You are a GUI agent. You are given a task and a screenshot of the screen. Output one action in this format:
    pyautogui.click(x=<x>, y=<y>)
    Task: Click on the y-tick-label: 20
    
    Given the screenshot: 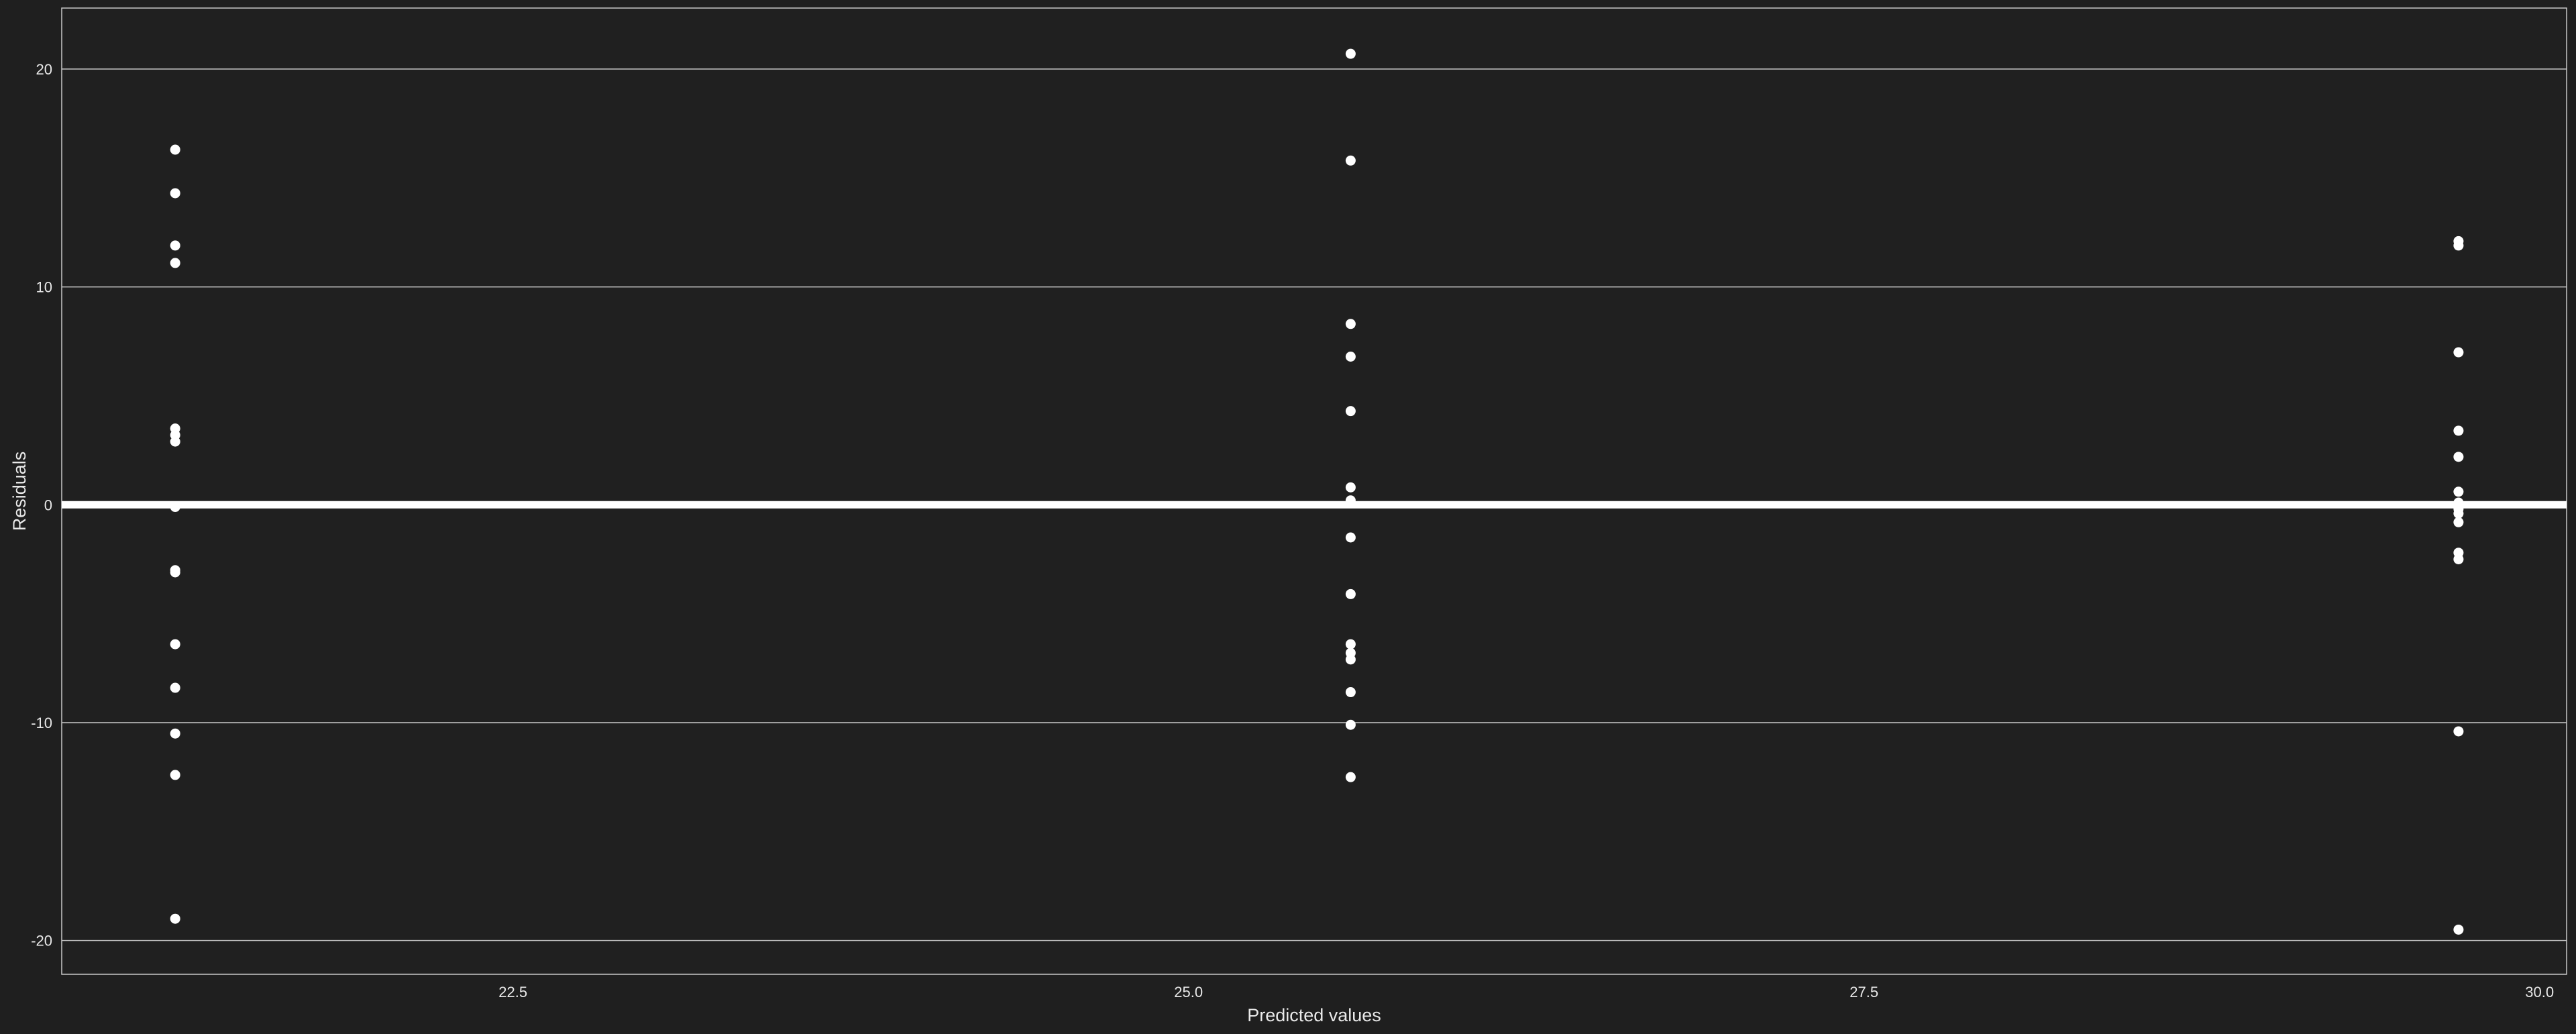 What is the action you would take?
    pyautogui.click(x=44, y=69)
    